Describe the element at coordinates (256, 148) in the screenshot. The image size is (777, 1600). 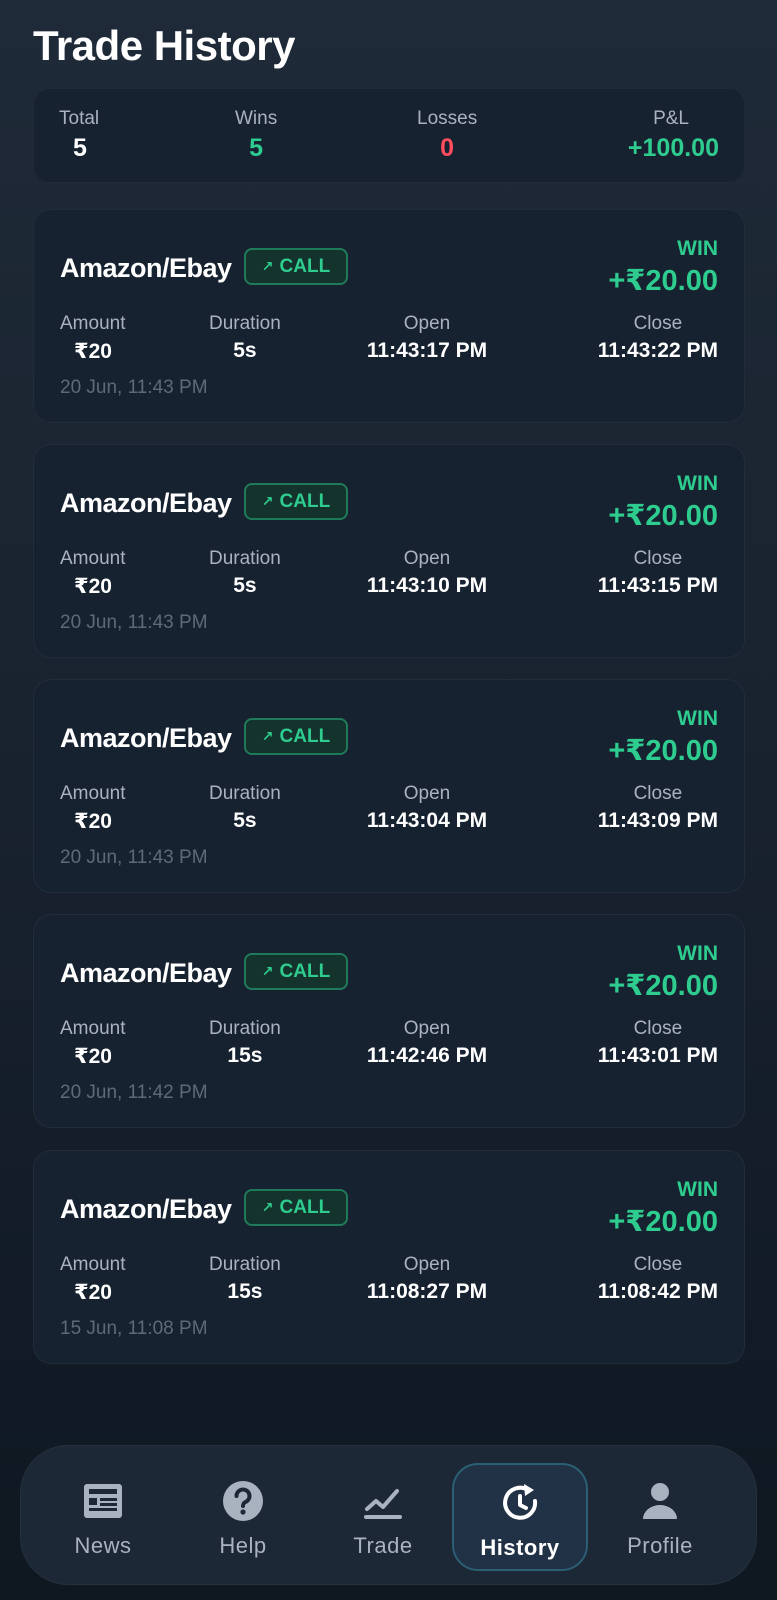
I see `summary-wins-value: 5` at that location.